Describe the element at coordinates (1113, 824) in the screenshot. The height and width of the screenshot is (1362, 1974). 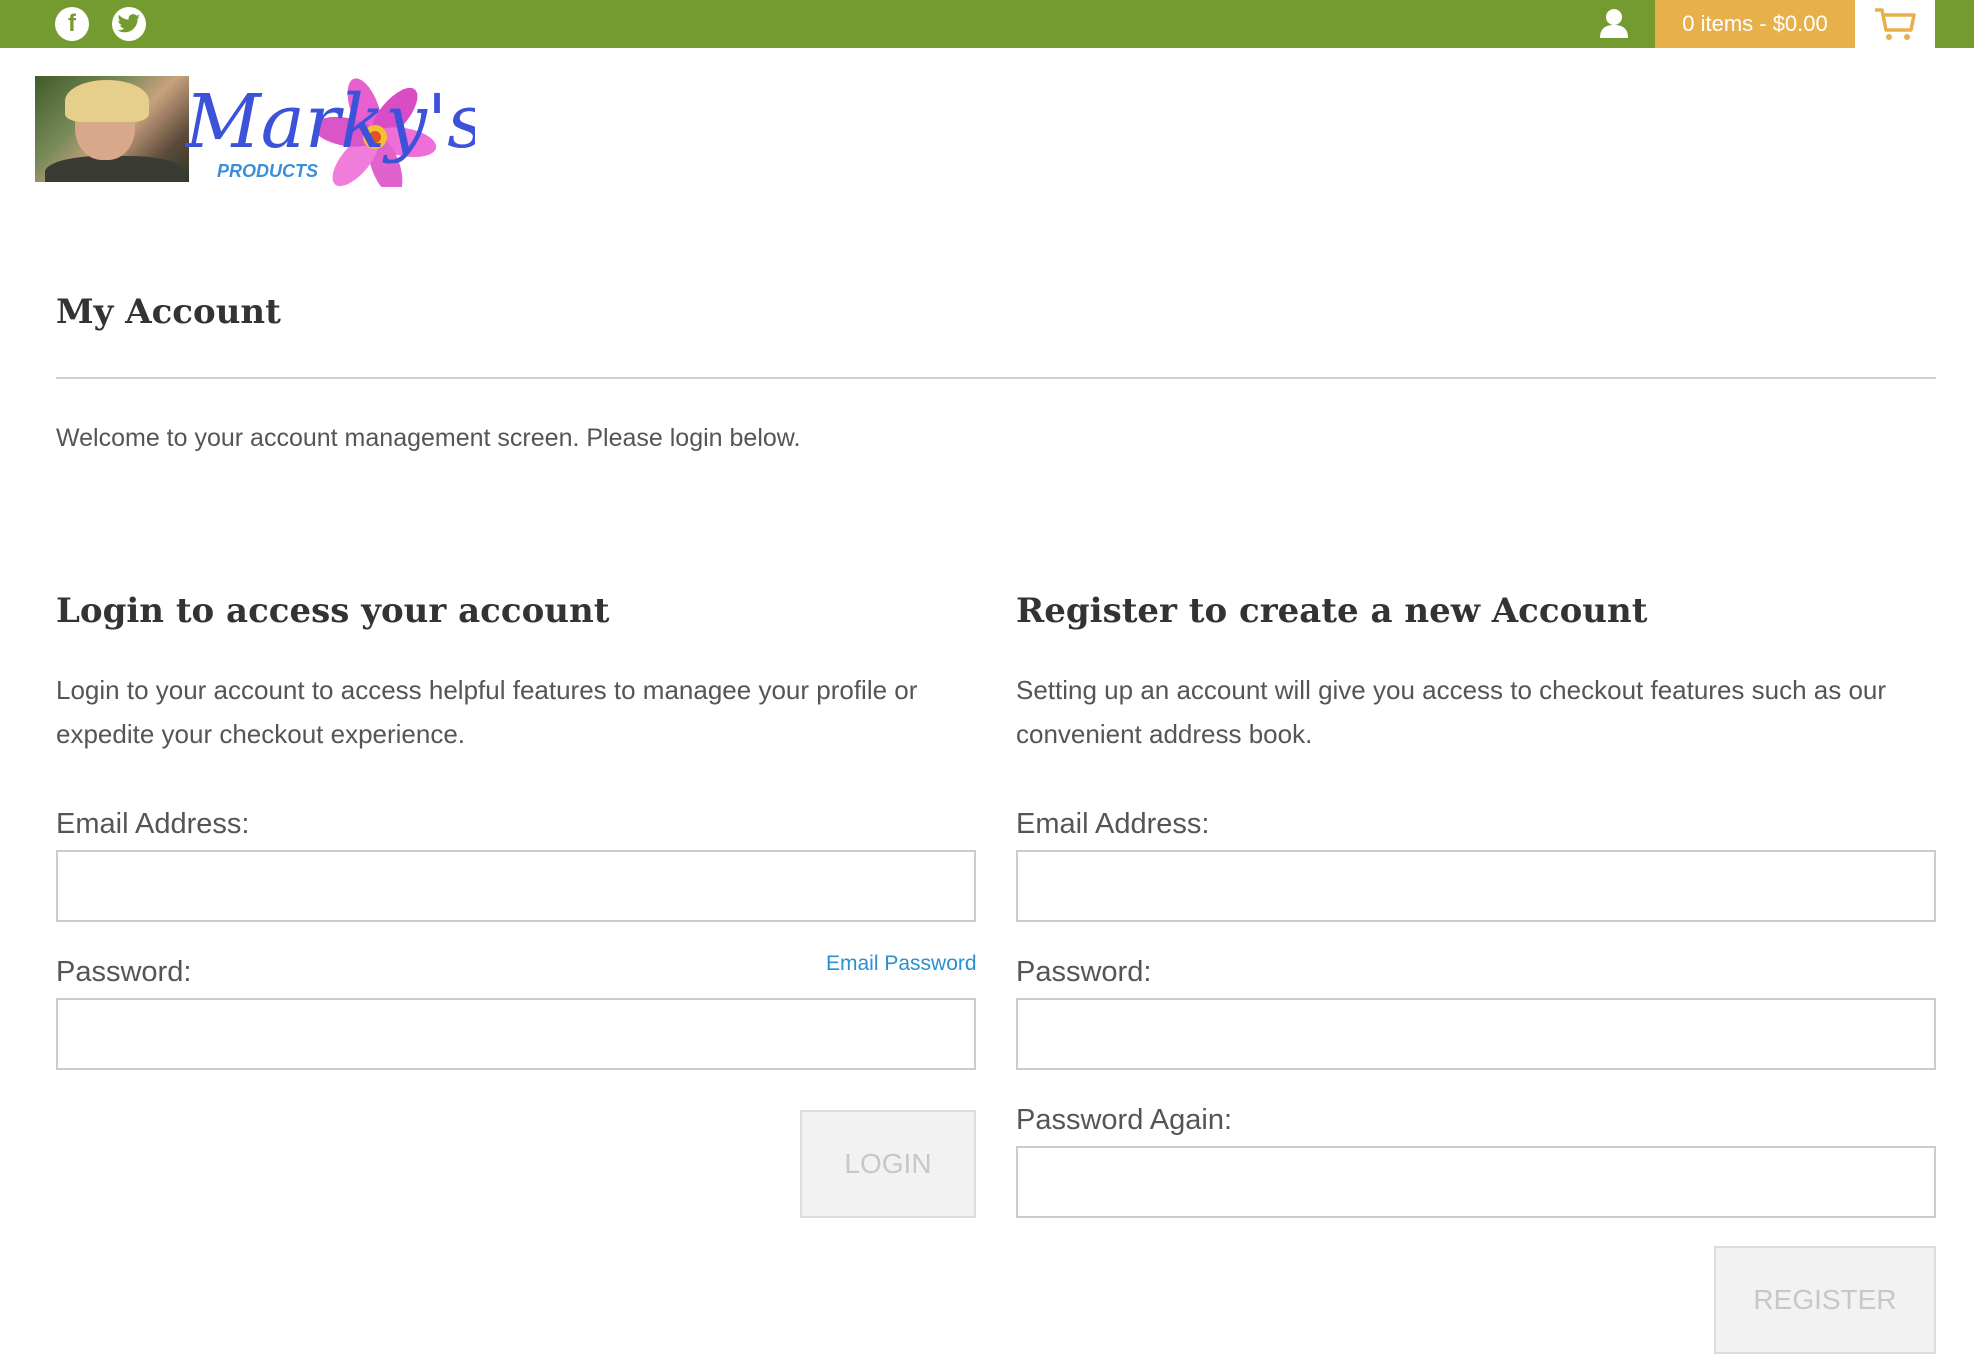
I see `register-email-label: Email Address:` at that location.